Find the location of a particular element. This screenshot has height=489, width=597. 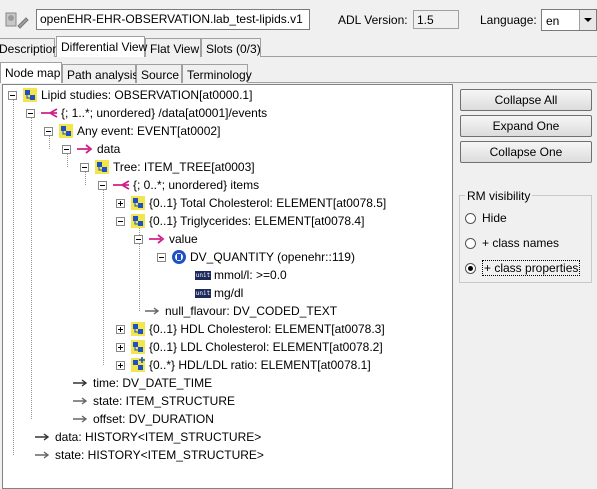

rm-visibility-hide-radio: Hide is located at coordinates (486, 218).